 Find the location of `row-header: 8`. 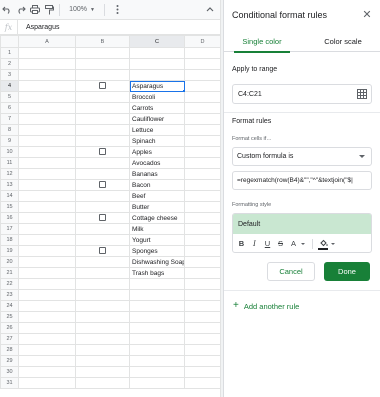

row-header: 8 is located at coordinates (9, 130).